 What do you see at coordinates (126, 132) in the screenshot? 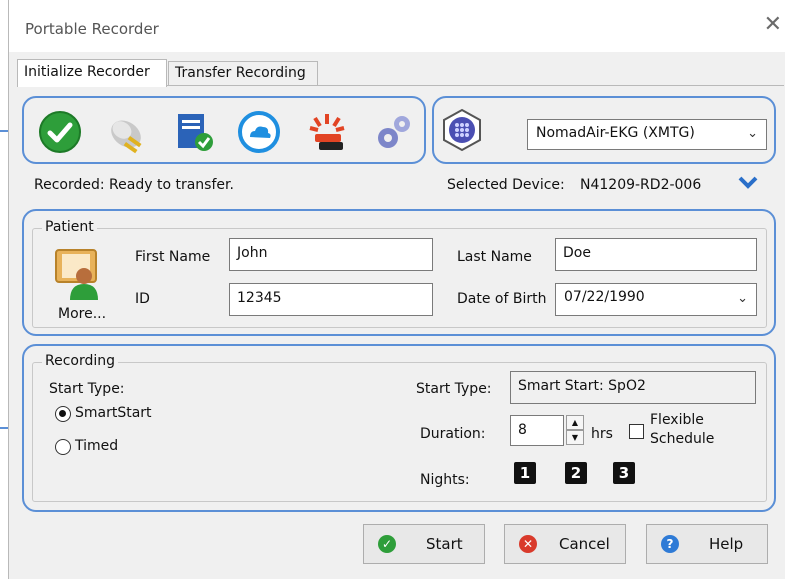
I see `plug-icon` at bounding box center [126, 132].